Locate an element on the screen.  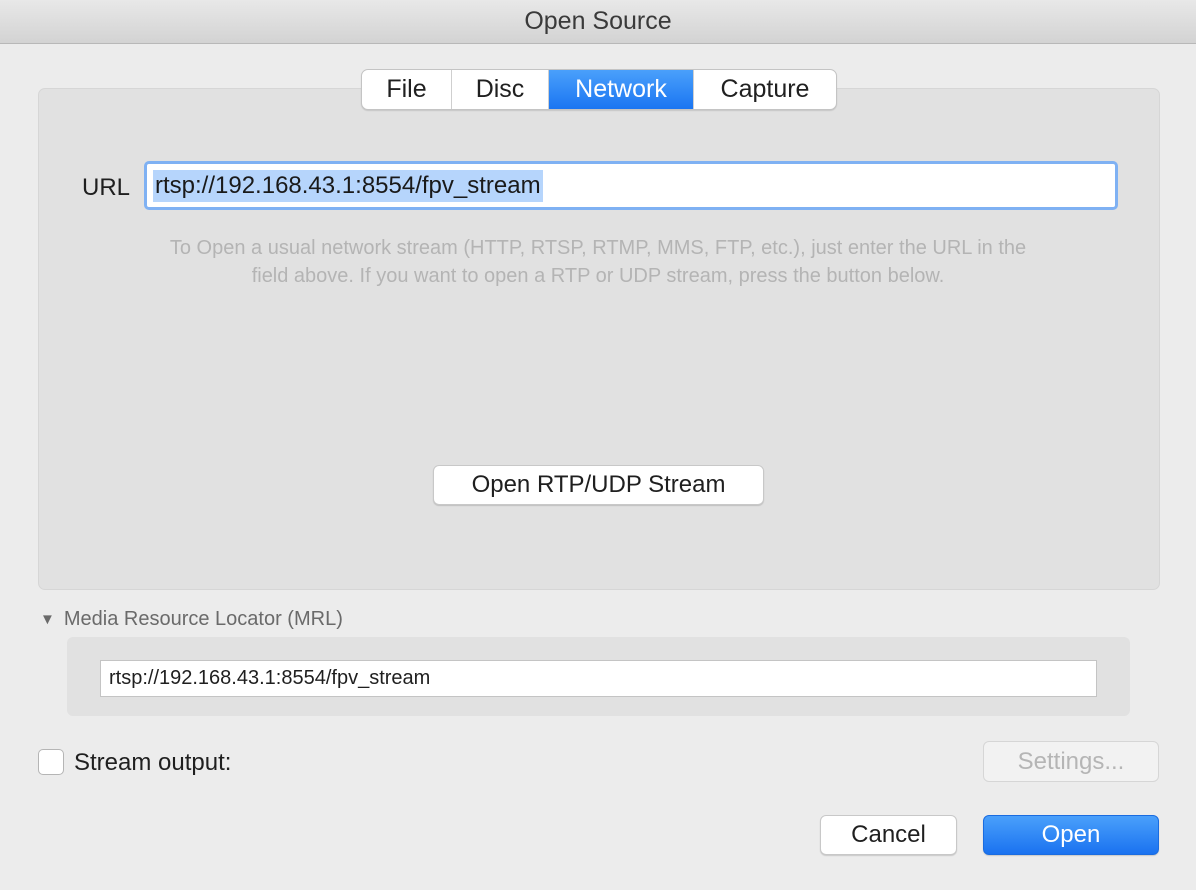
disclosure-triangle-down-icon: ▼ is located at coordinates (47, 619).